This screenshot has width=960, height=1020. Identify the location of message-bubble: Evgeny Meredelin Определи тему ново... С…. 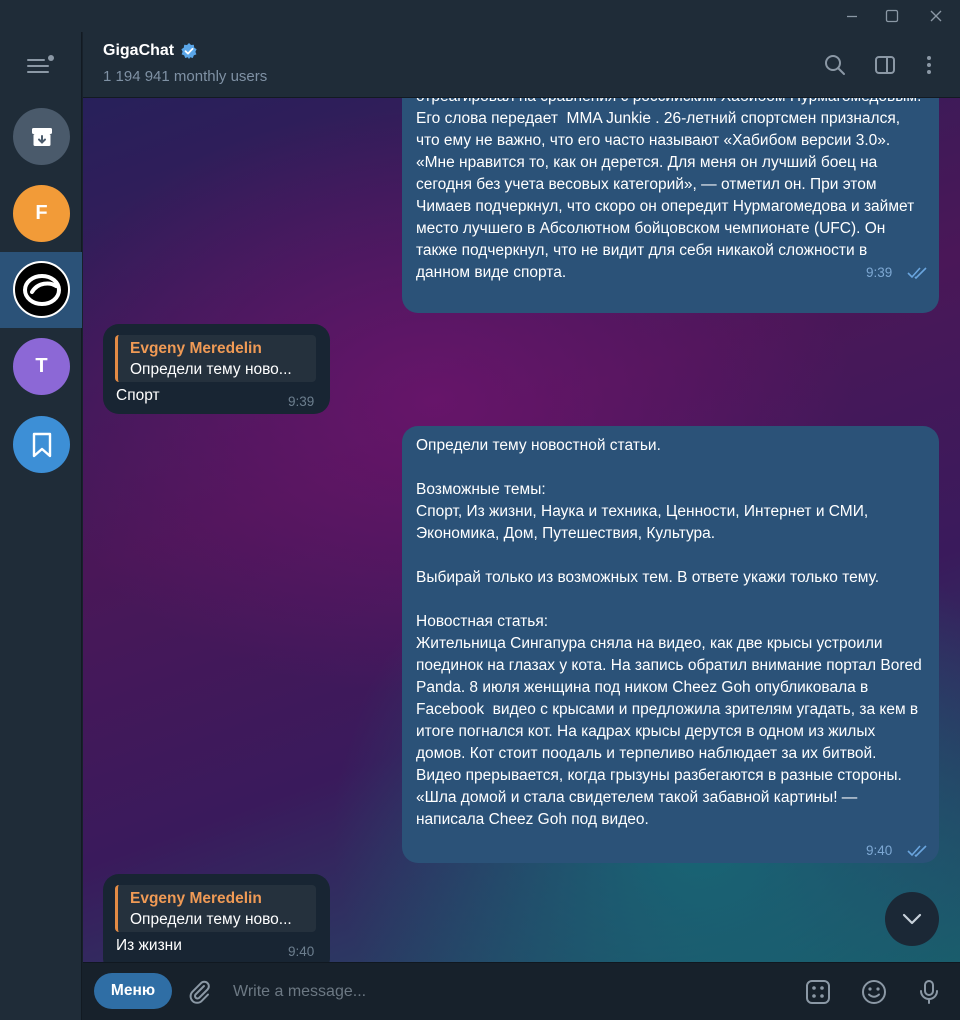
(216, 369).